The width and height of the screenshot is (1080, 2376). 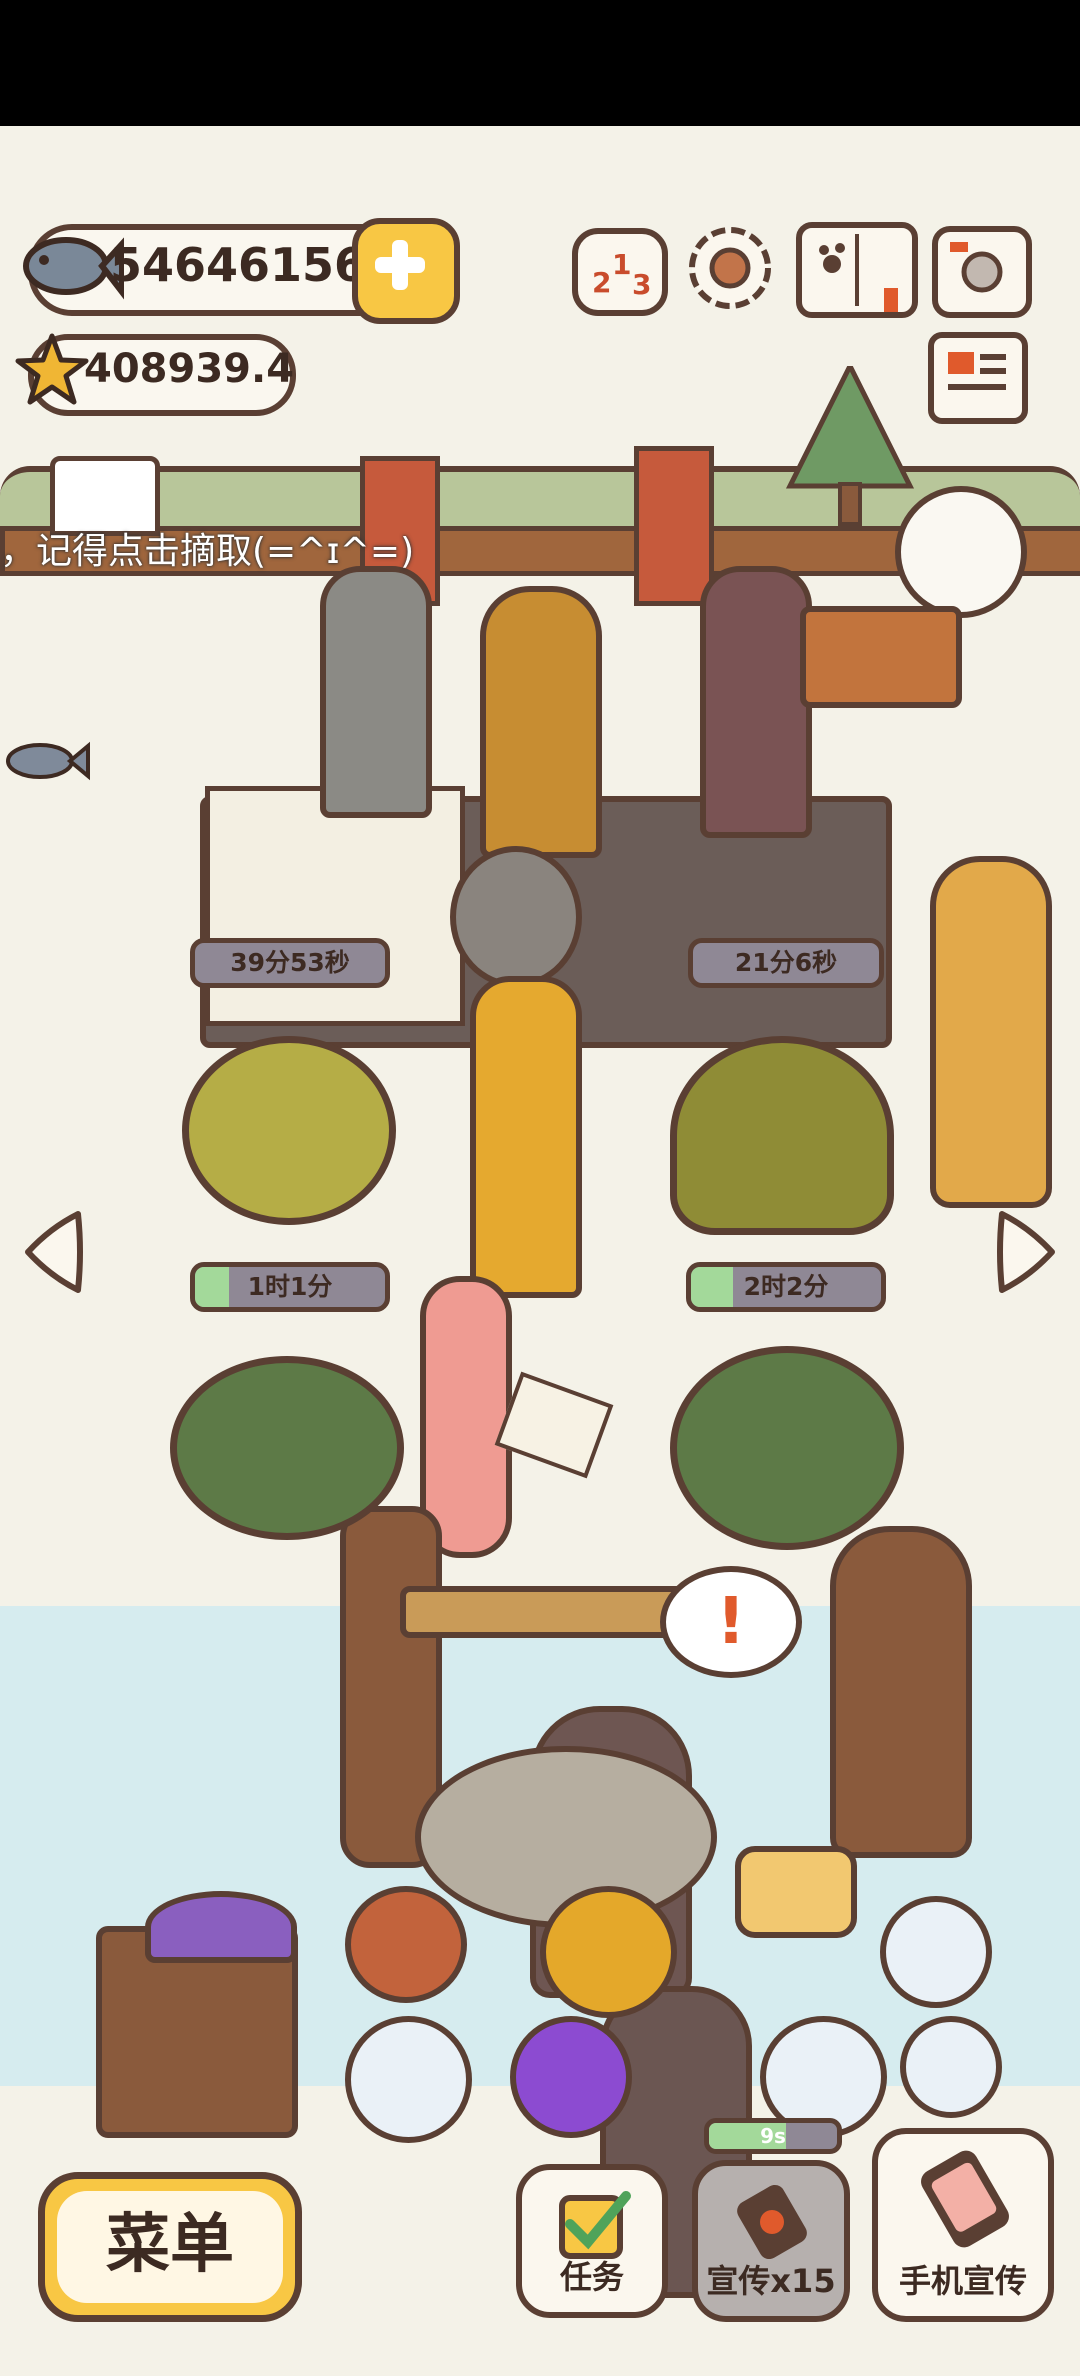 What do you see at coordinates (189, 369) in the screenshot?
I see `star-count: 408939.4` at bounding box center [189, 369].